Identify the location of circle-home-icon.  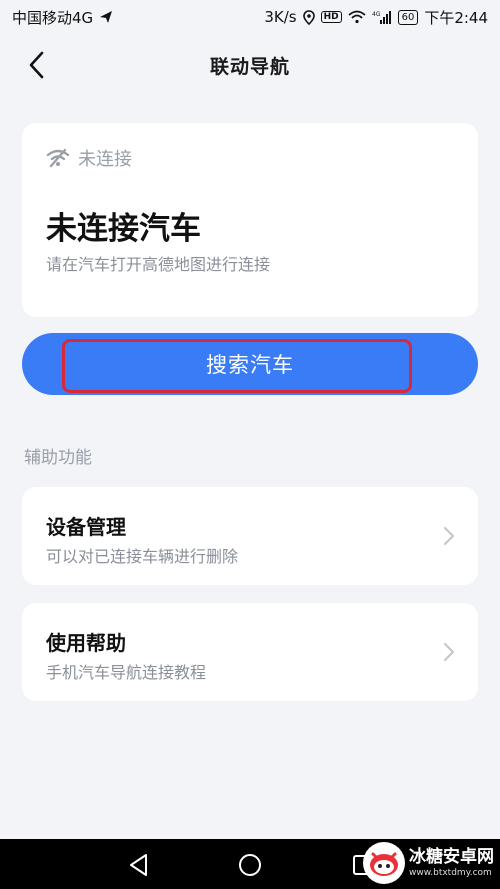
(250, 865).